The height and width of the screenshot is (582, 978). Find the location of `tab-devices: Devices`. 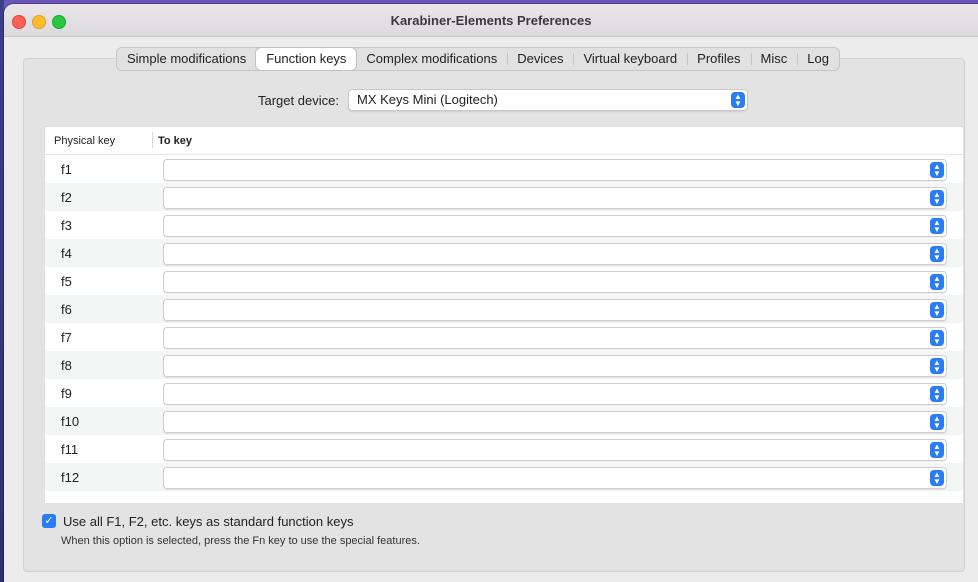

tab-devices: Devices is located at coordinates (540, 59).